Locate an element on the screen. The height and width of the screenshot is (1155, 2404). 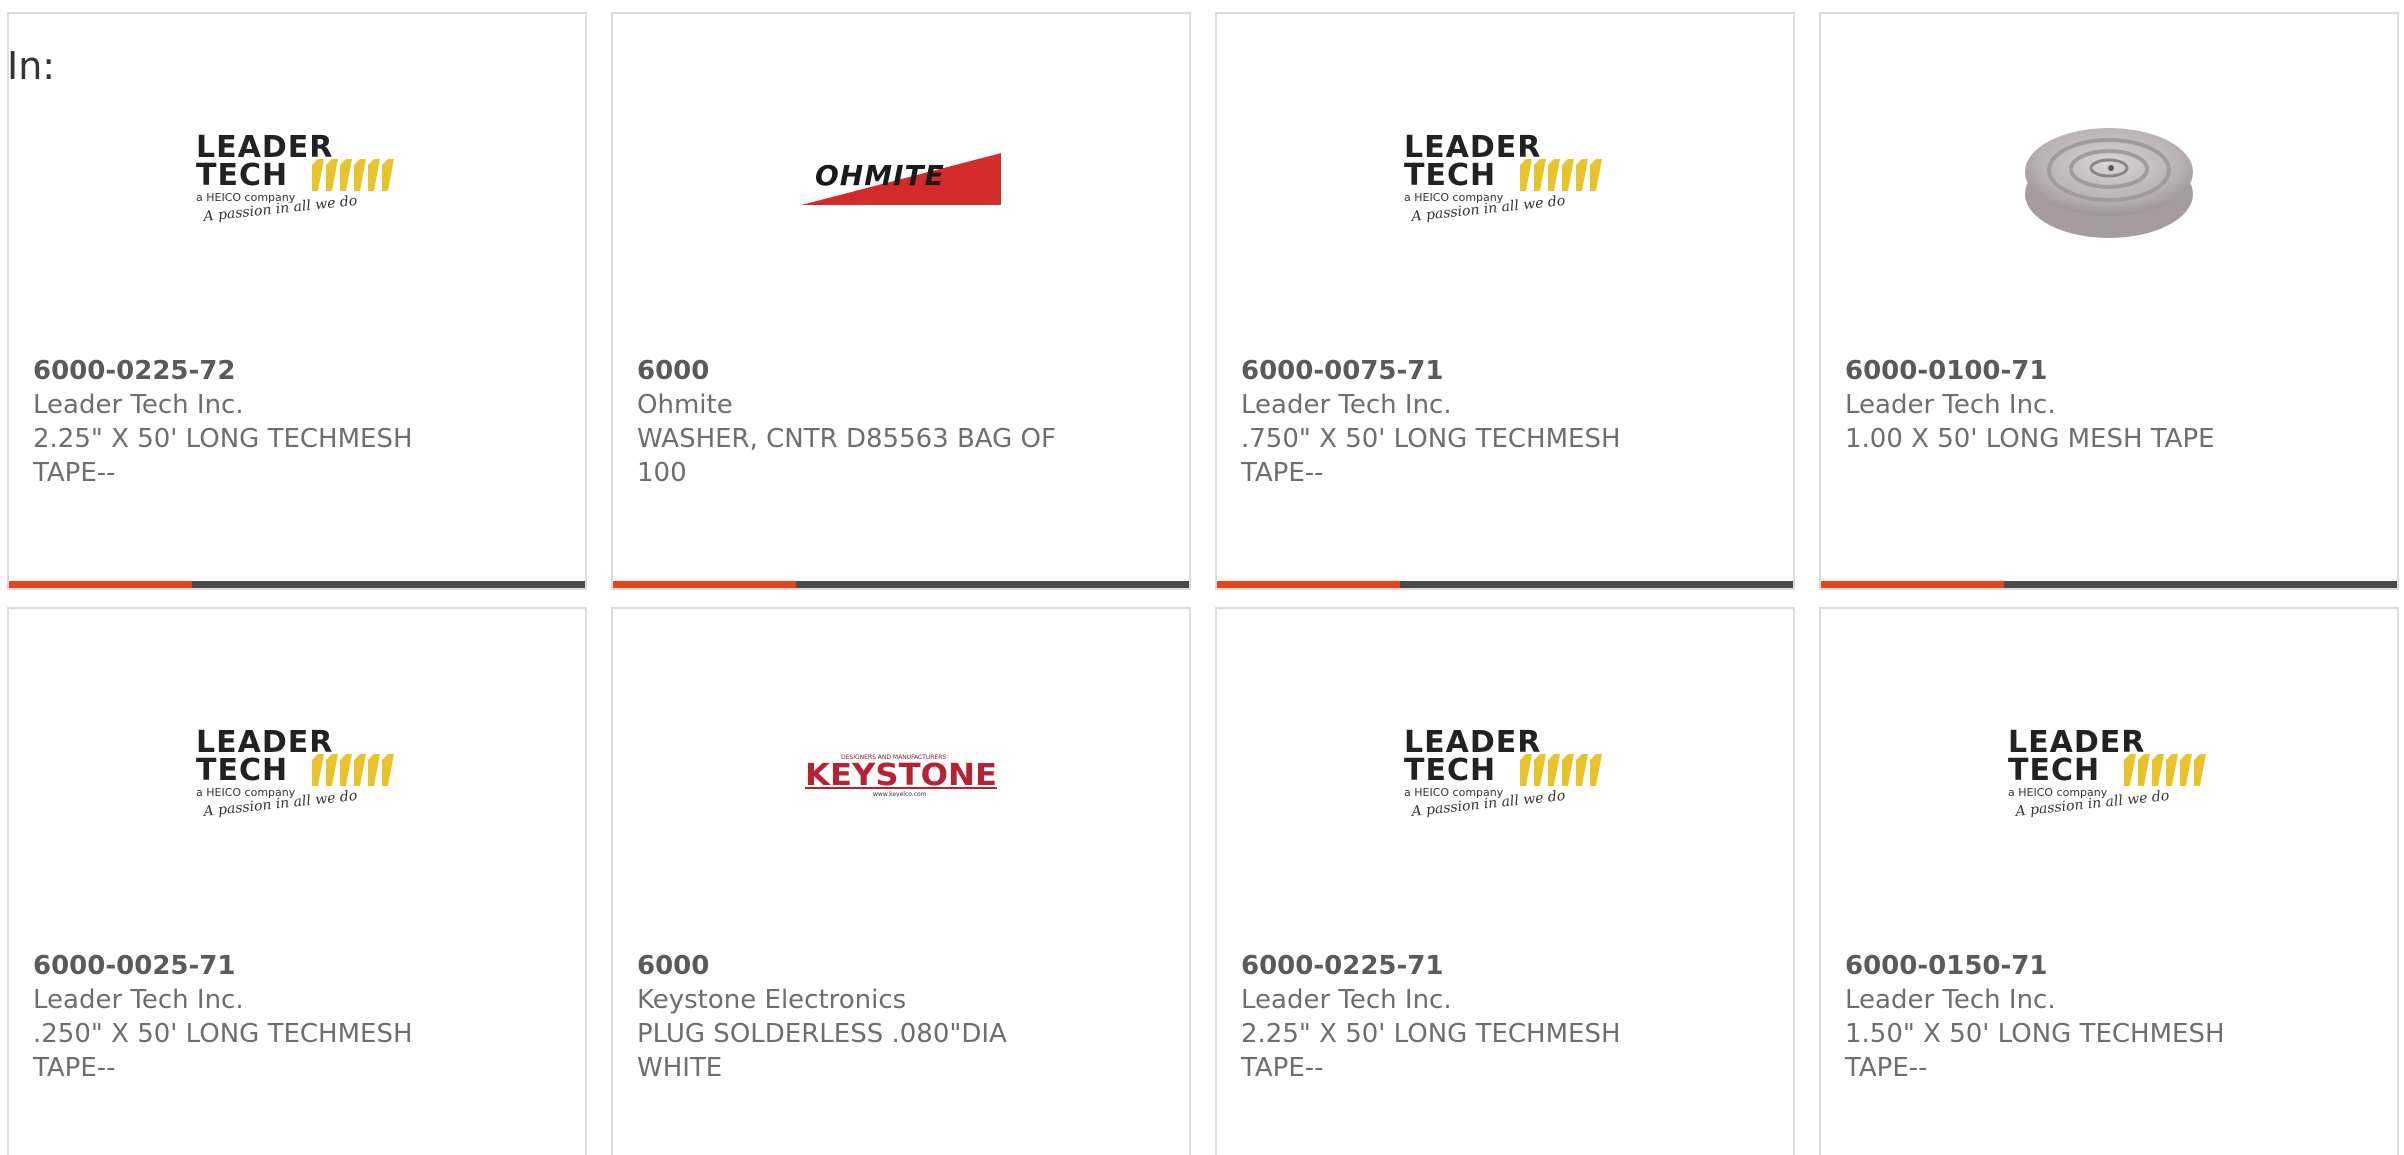
description: WASHER, CNTR D85563 BAG OF 100 is located at coordinates (846, 456).